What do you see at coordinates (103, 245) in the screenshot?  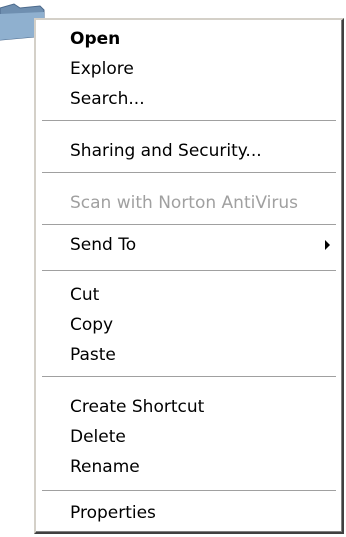 I see `menu-item-send-to-label: Send To` at bounding box center [103, 245].